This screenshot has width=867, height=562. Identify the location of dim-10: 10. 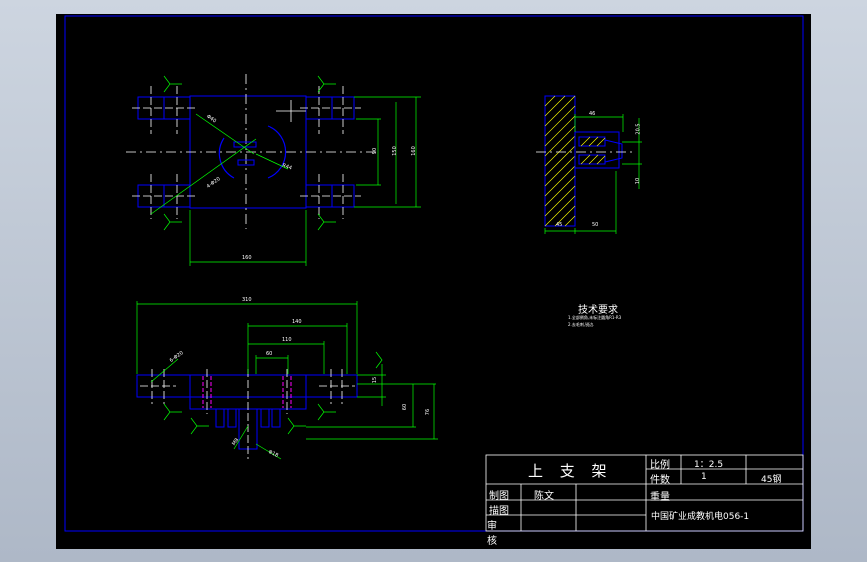
(638, 181).